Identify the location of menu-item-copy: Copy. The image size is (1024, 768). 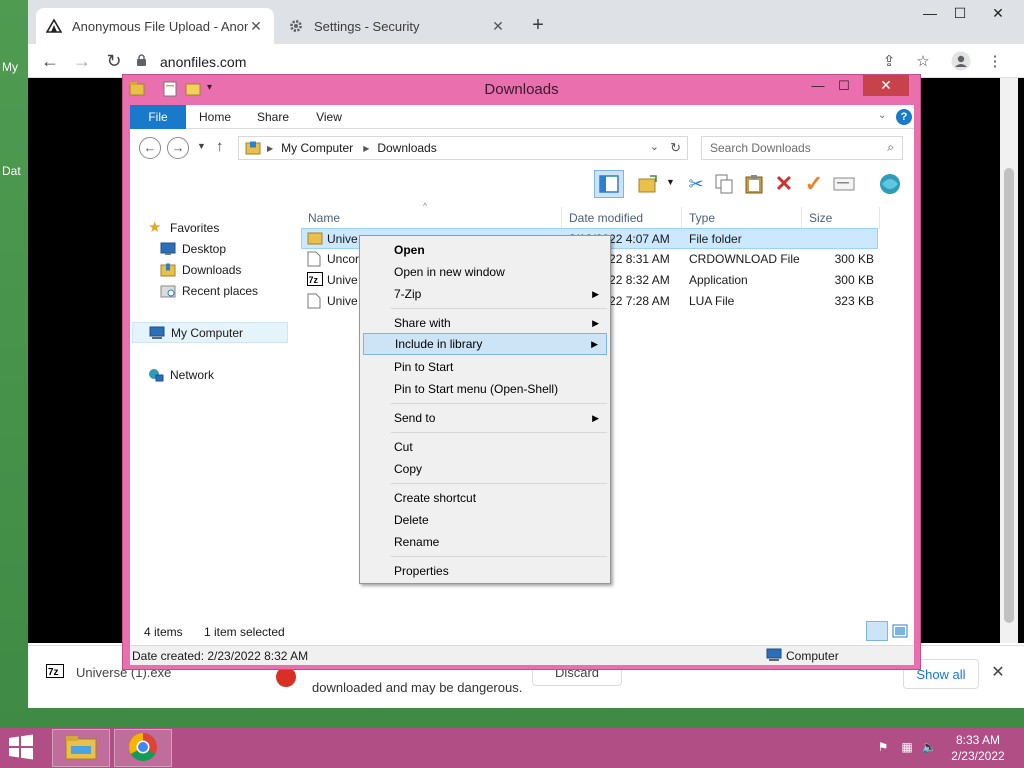
(485, 469).